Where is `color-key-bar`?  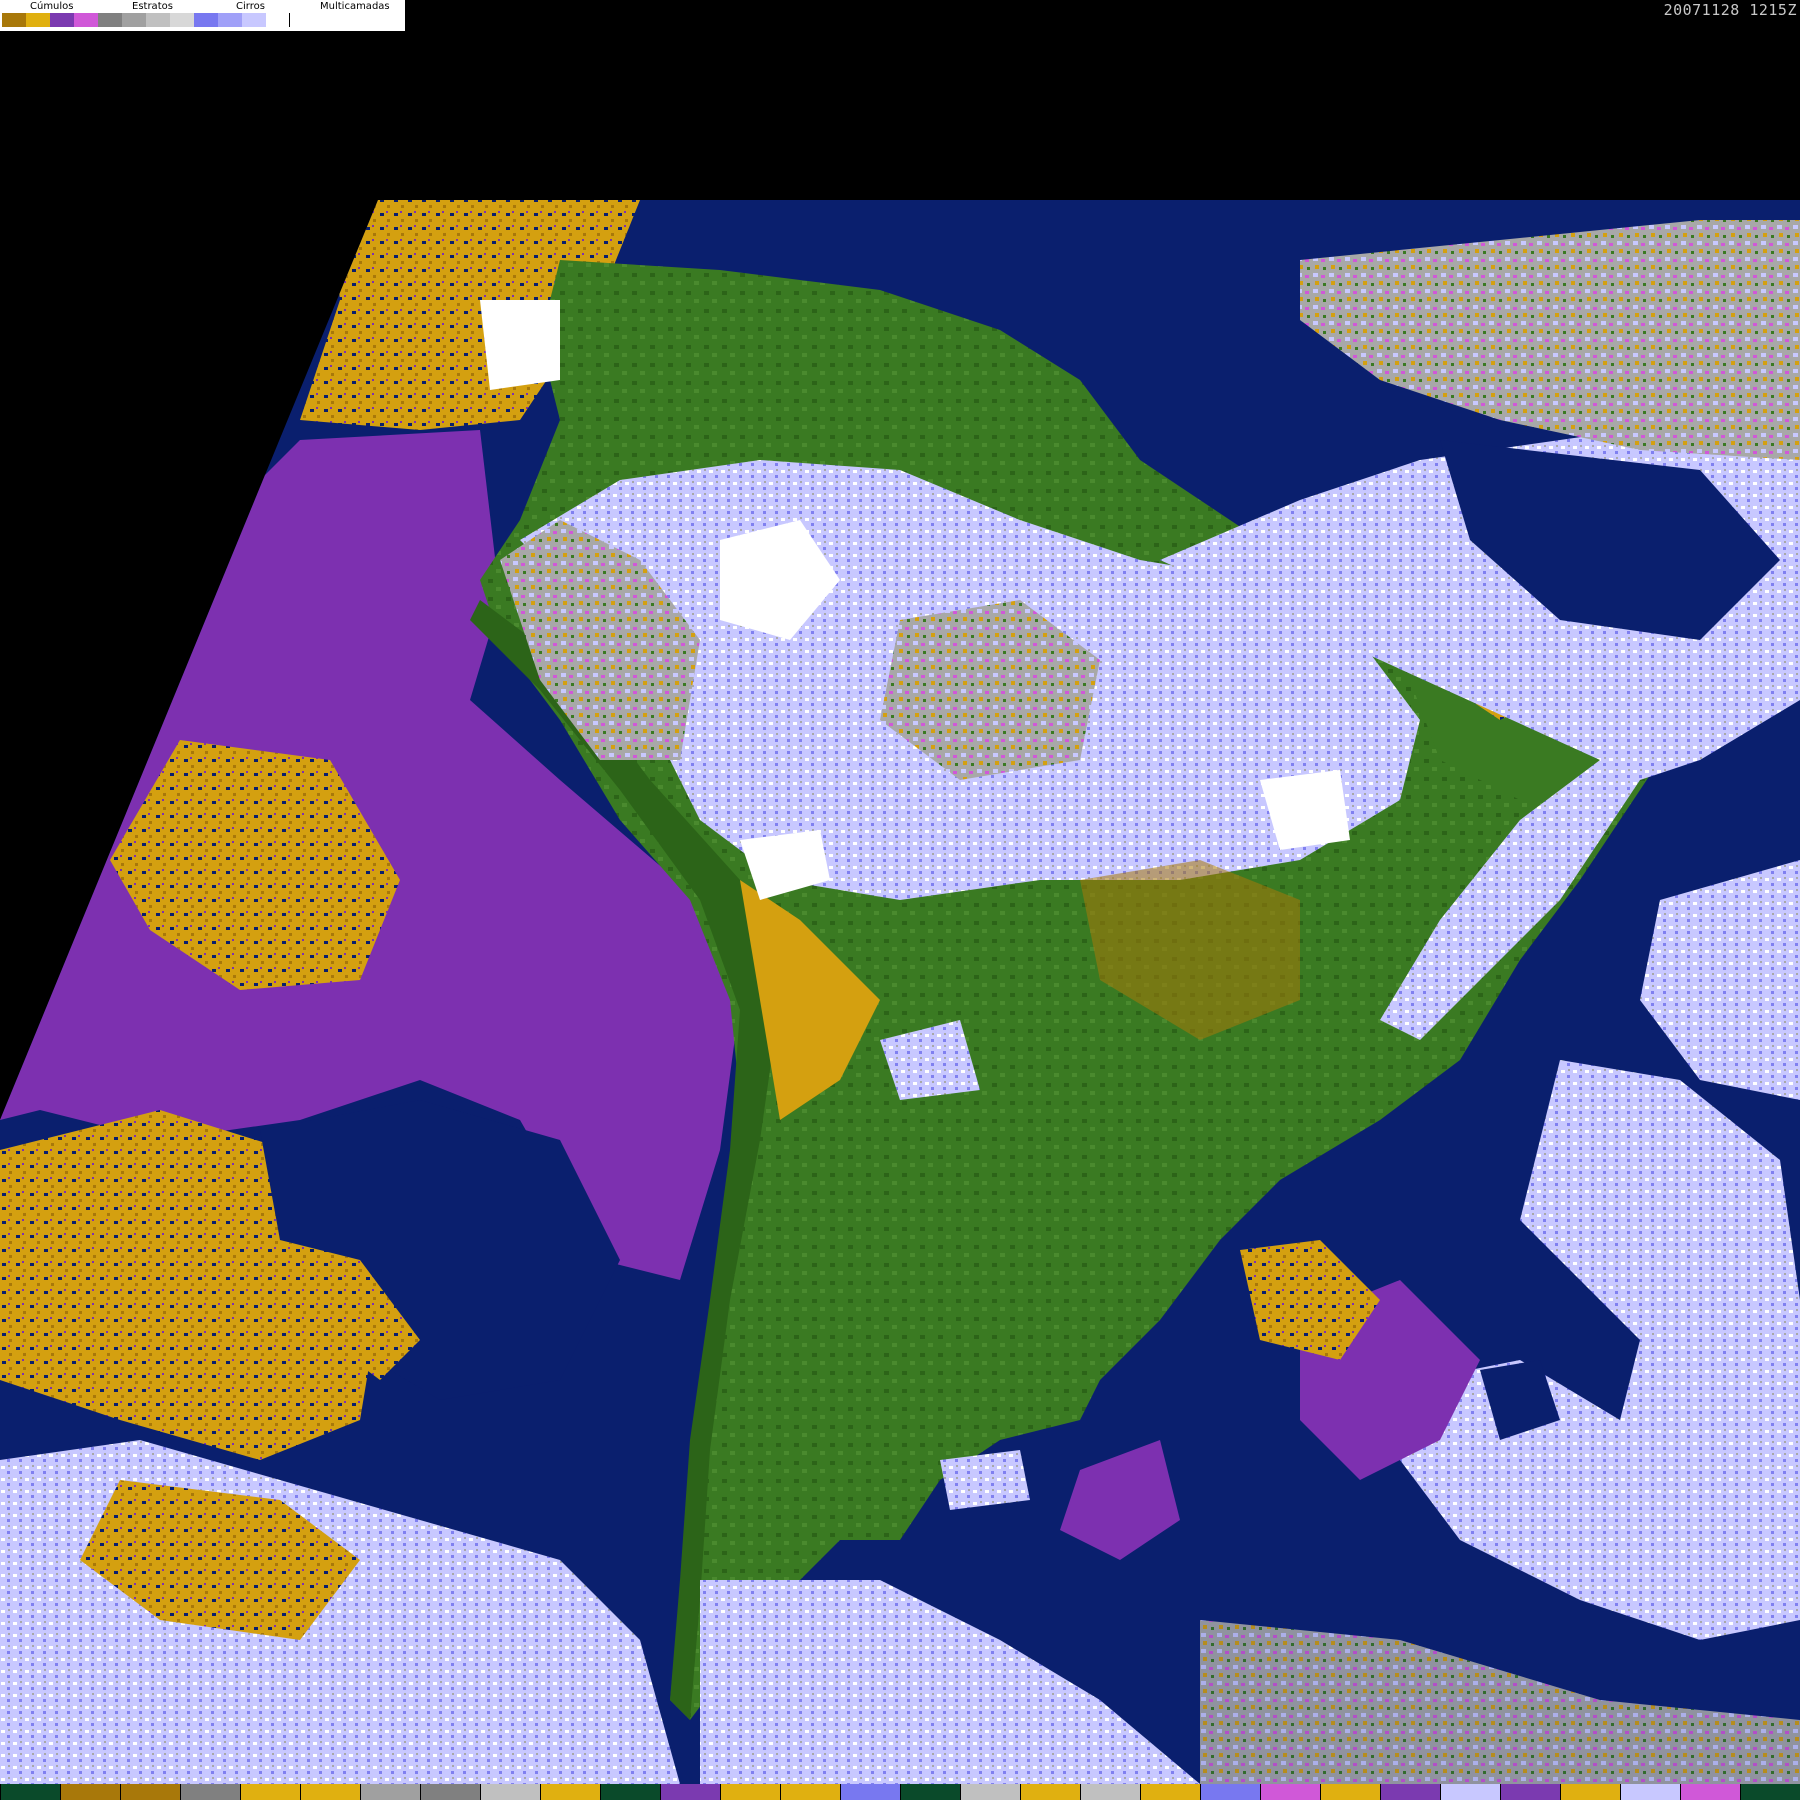
color-key-bar is located at coordinates (900, 1792).